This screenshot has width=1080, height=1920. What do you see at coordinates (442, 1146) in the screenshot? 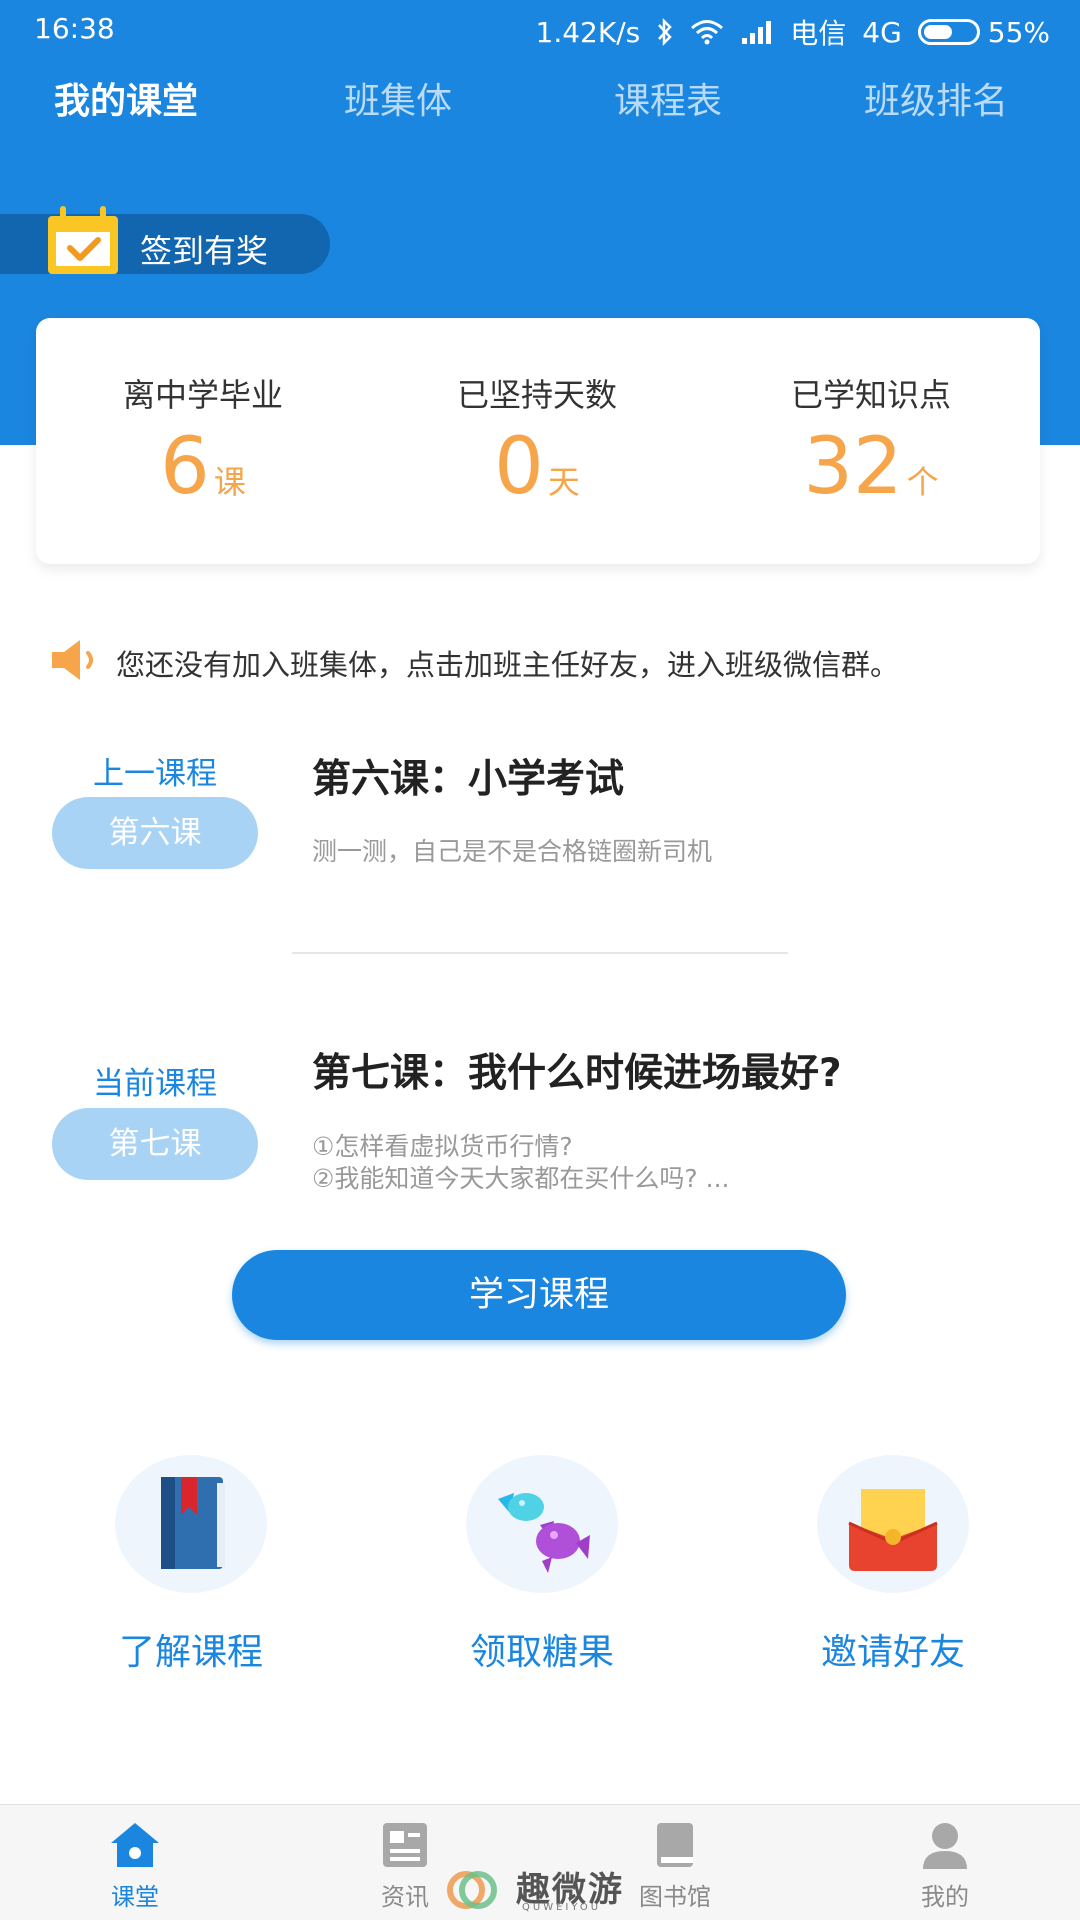
I see `current-course-desc-line: ①怎样看虚拟货币行情?` at bounding box center [442, 1146].